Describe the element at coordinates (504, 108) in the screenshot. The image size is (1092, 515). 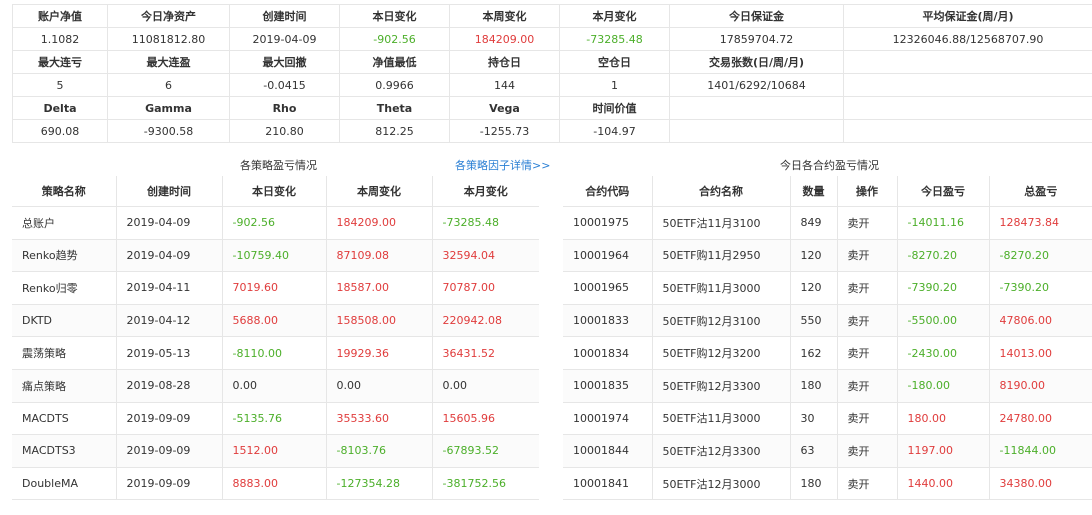
I see `summary-label: Vega` at that location.